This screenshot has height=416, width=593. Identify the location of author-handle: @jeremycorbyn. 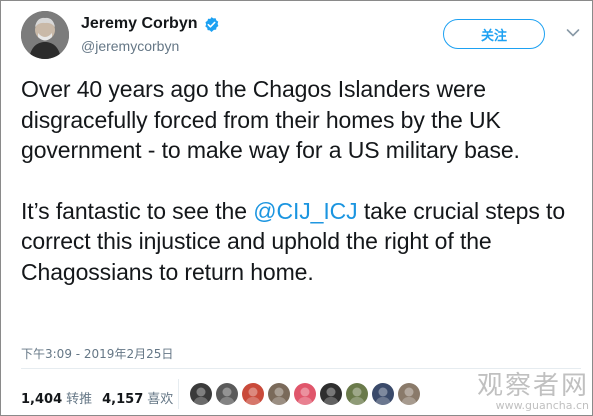
(130, 46).